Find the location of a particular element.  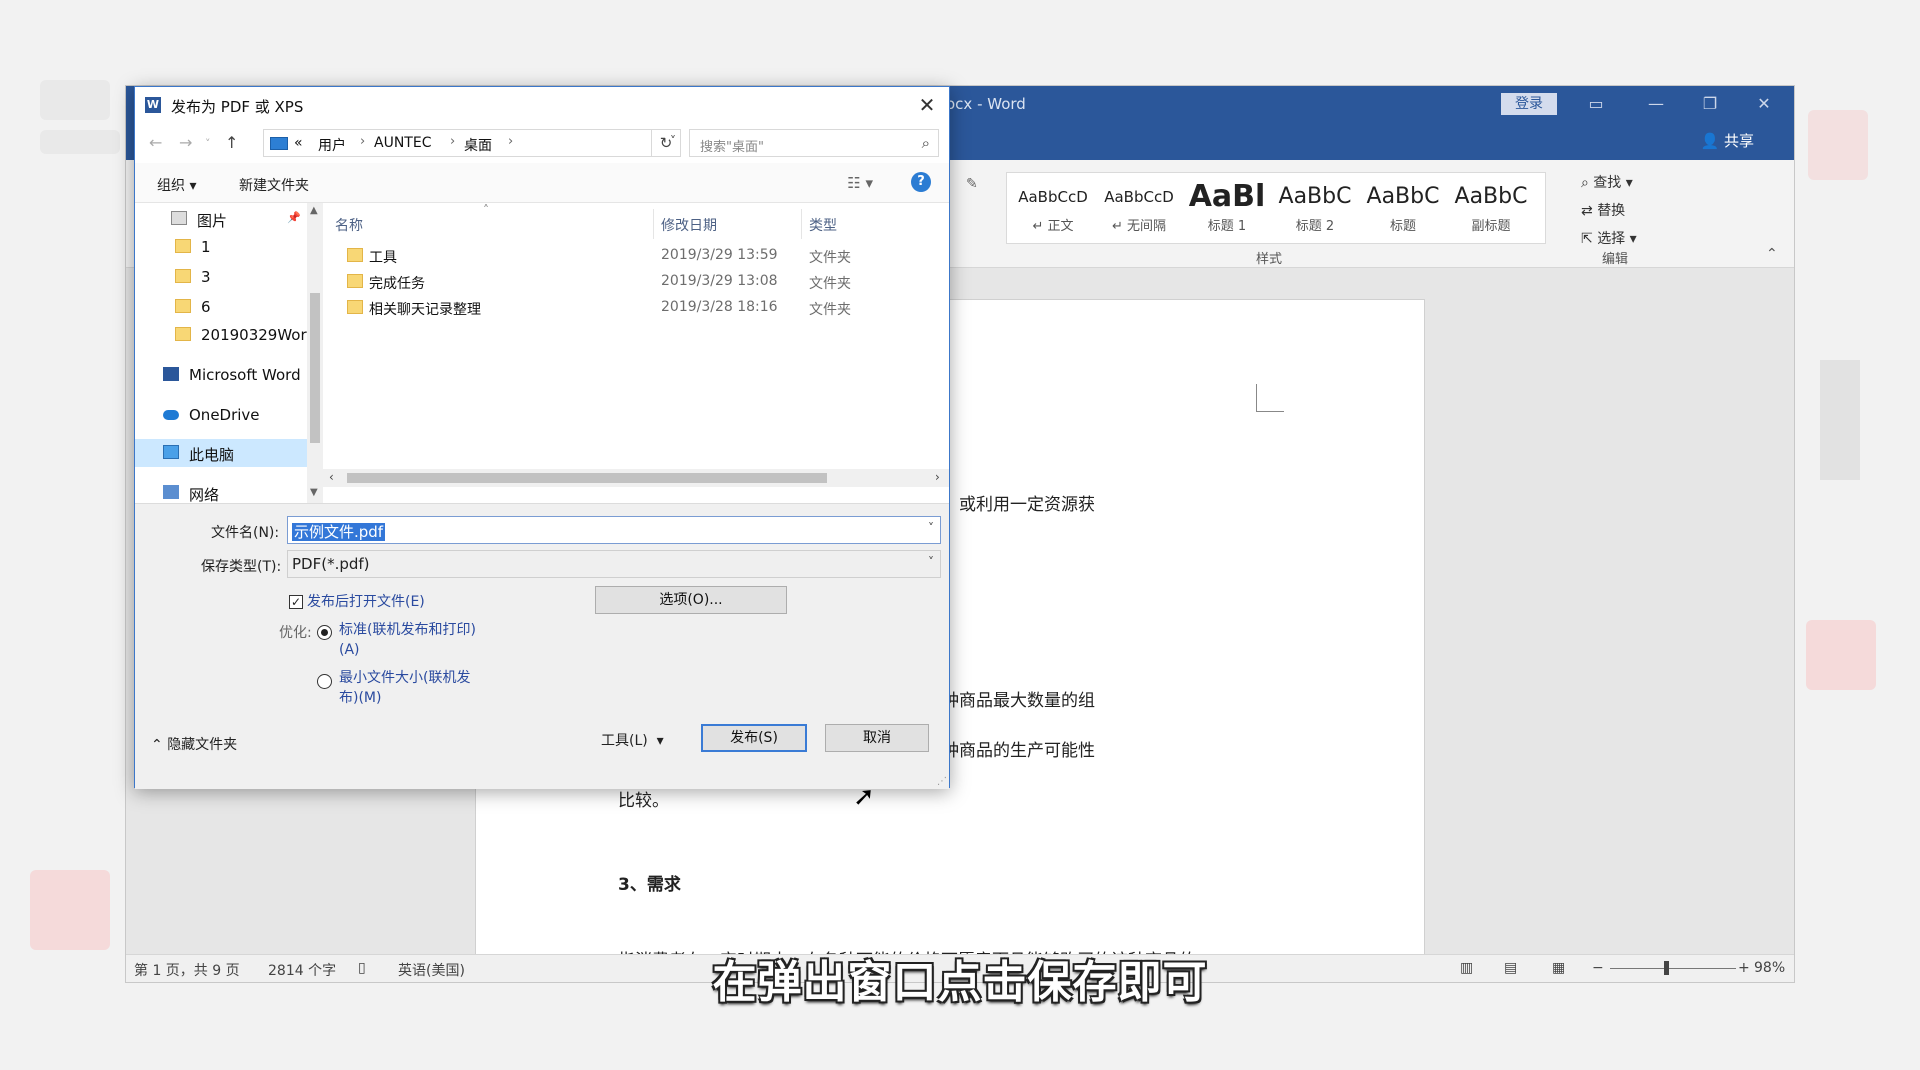

file-row: 工具 2019/3/29 13:59 文件夹 is located at coordinates (636, 256).